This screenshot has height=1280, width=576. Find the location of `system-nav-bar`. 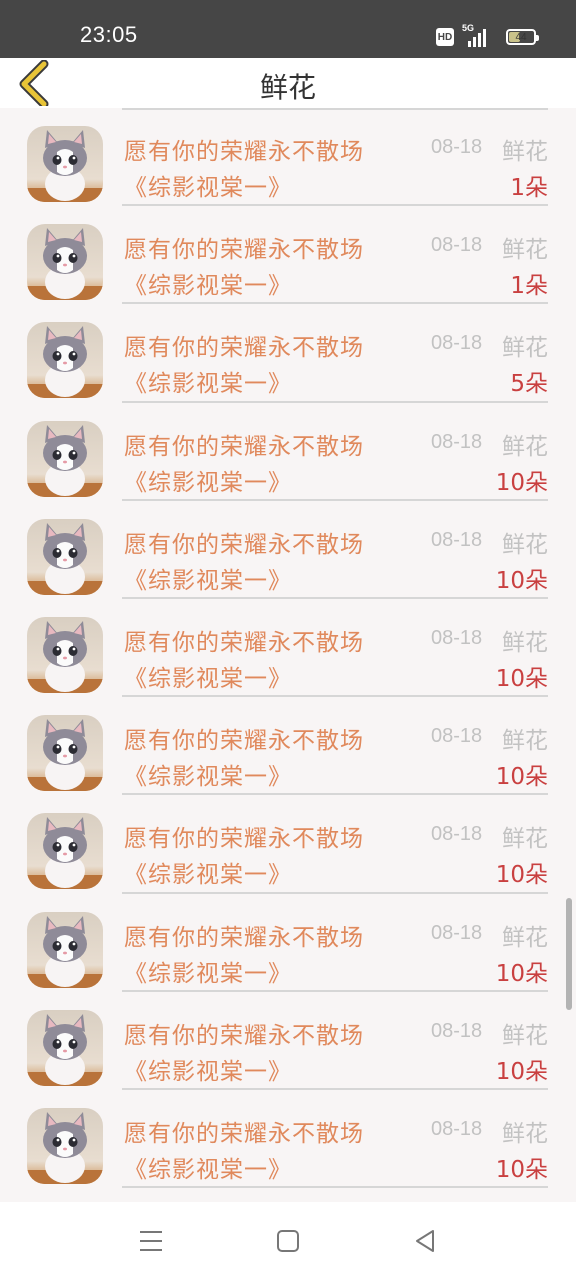

system-nav-bar is located at coordinates (288, 1241).